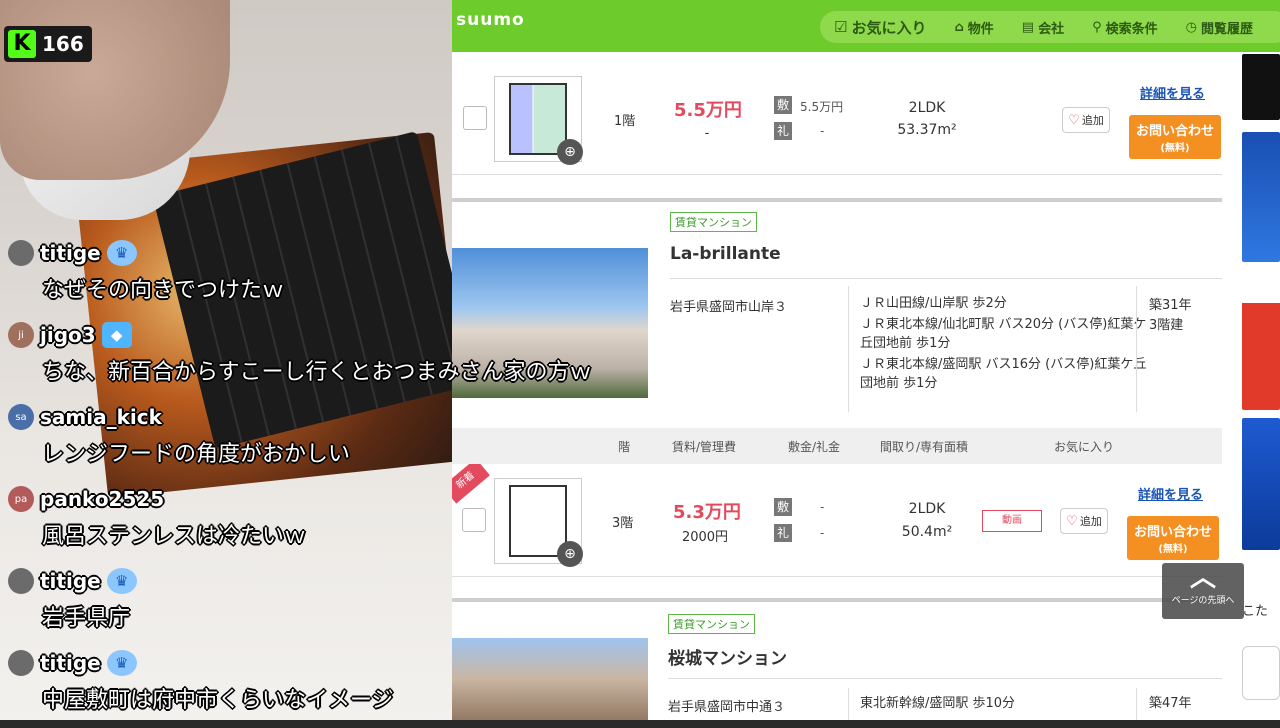 The image size is (1280, 728). What do you see at coordinates (63, 44) in the screenshot?
I see `viewer-count: 166` at bounding box center [63, 44].